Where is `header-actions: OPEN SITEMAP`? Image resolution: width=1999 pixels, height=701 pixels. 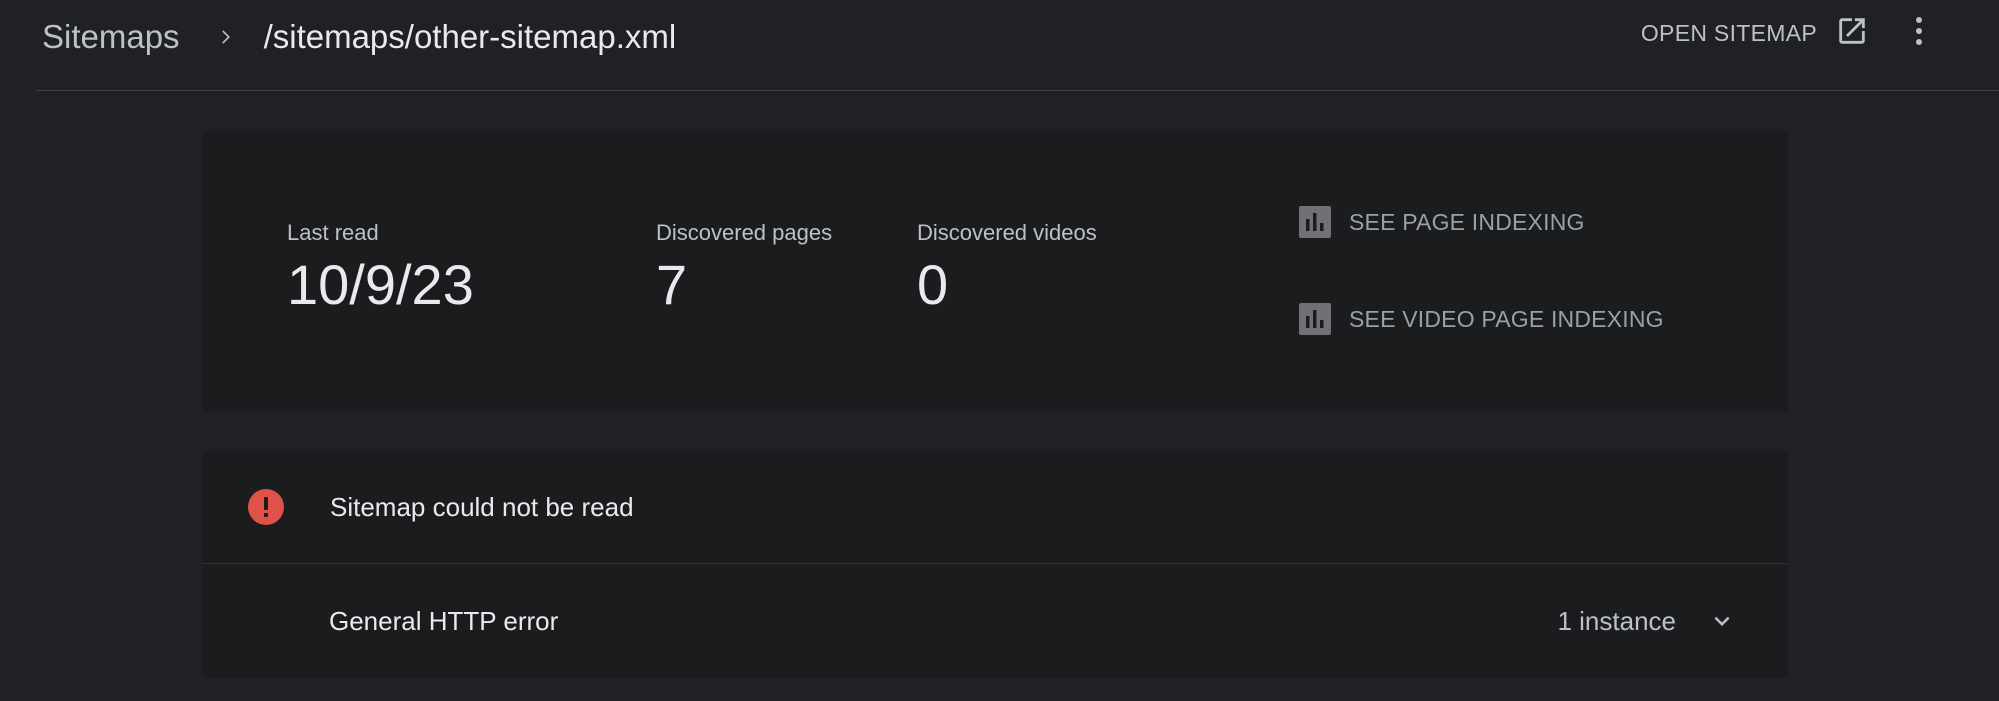
header-actions: OPEN SITEMAP is located at coordinates (1785, 33).